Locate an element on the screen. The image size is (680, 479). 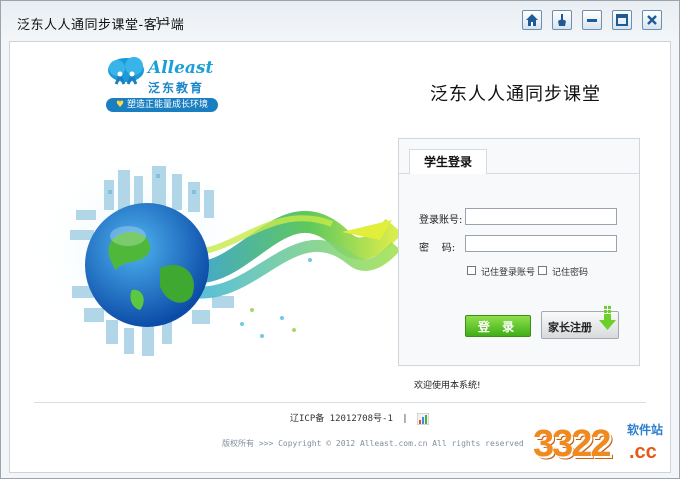
login-tab-strip: 学生登录 is located at coordinates (519, 161).